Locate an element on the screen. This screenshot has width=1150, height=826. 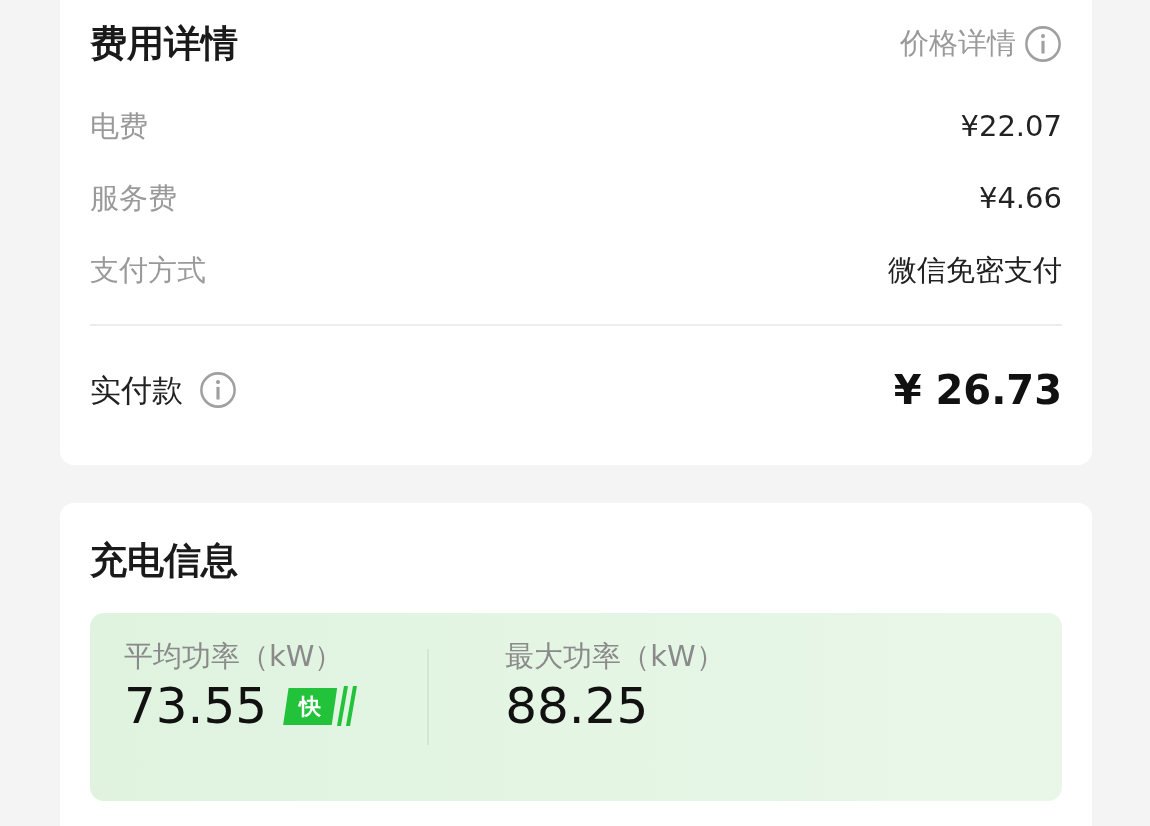
fee-value: ¥4.66 is located at coordinates (1020, 198).